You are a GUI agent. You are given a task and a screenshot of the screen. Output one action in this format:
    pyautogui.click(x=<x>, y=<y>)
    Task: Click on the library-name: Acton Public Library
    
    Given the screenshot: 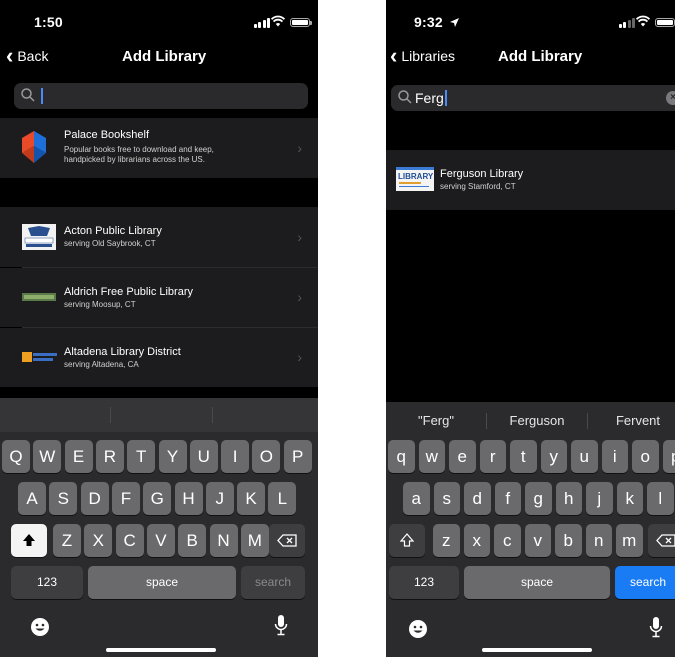 What is the action you would take?
    pyautogui.click(x=113, y=231)
    